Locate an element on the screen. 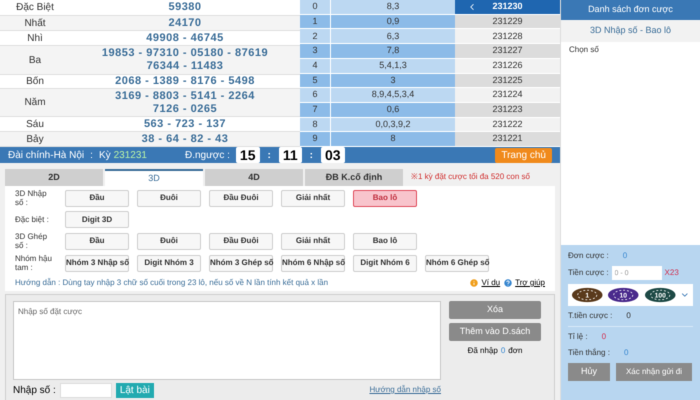 This screenshot has height=400, width=700. total-label: T.tiền cược : is located at coordinates (590, 316).